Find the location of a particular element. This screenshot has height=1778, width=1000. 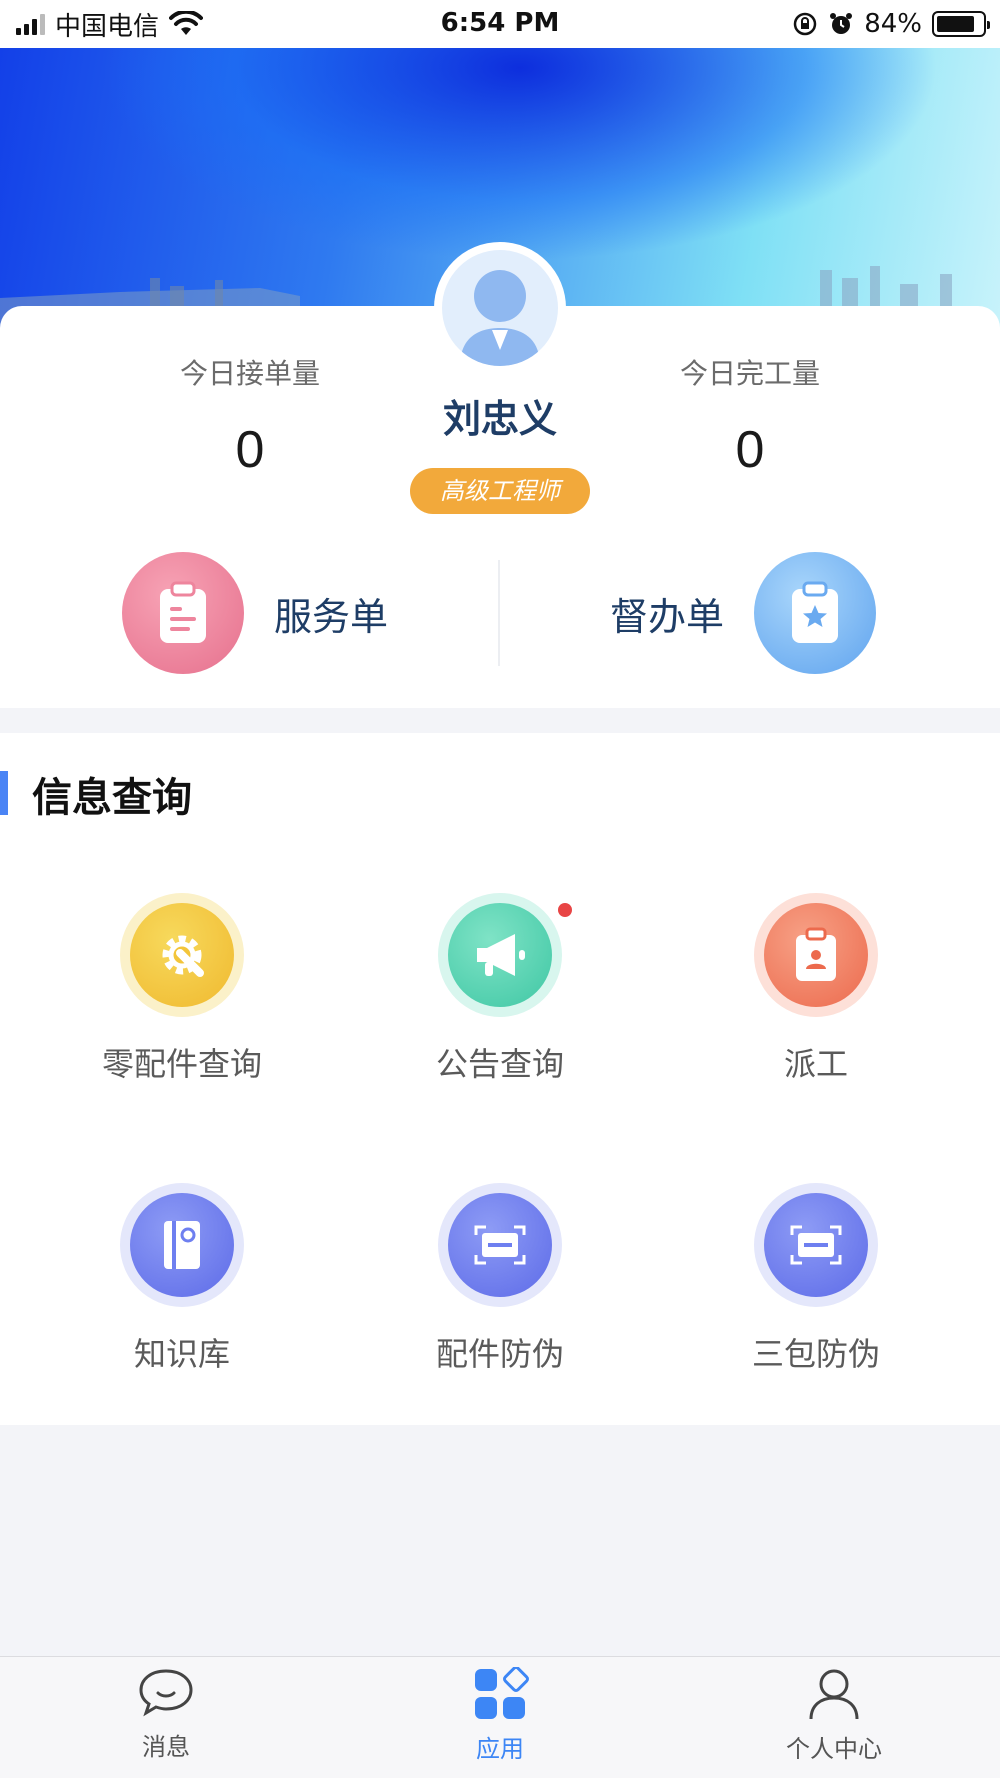

status-right: 84% is located at coordinates (891, 24).